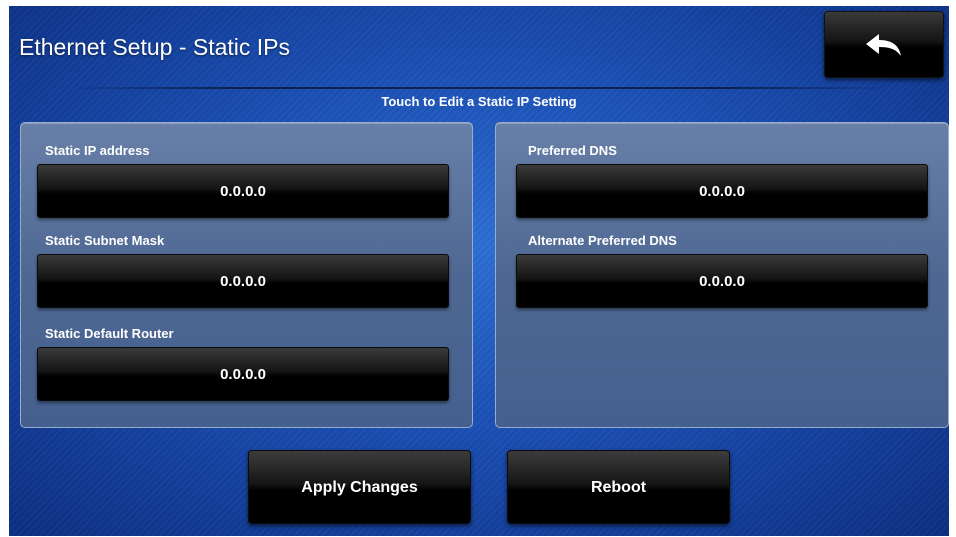  Describe the element at coordinates (359, 487) in the screenshot. I see `apply-changes-button: Apply Changes` at that location.